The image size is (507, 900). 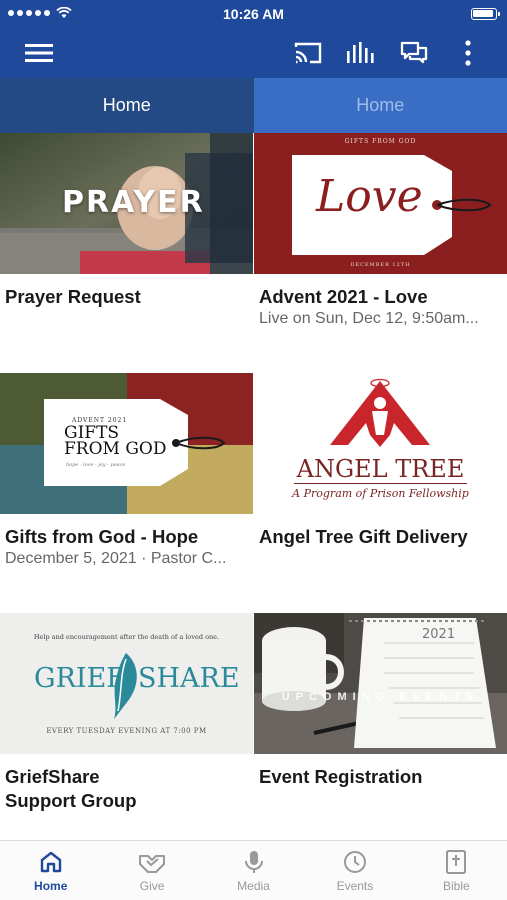 I want to click on more-options-button, so click(x=468, y=53).